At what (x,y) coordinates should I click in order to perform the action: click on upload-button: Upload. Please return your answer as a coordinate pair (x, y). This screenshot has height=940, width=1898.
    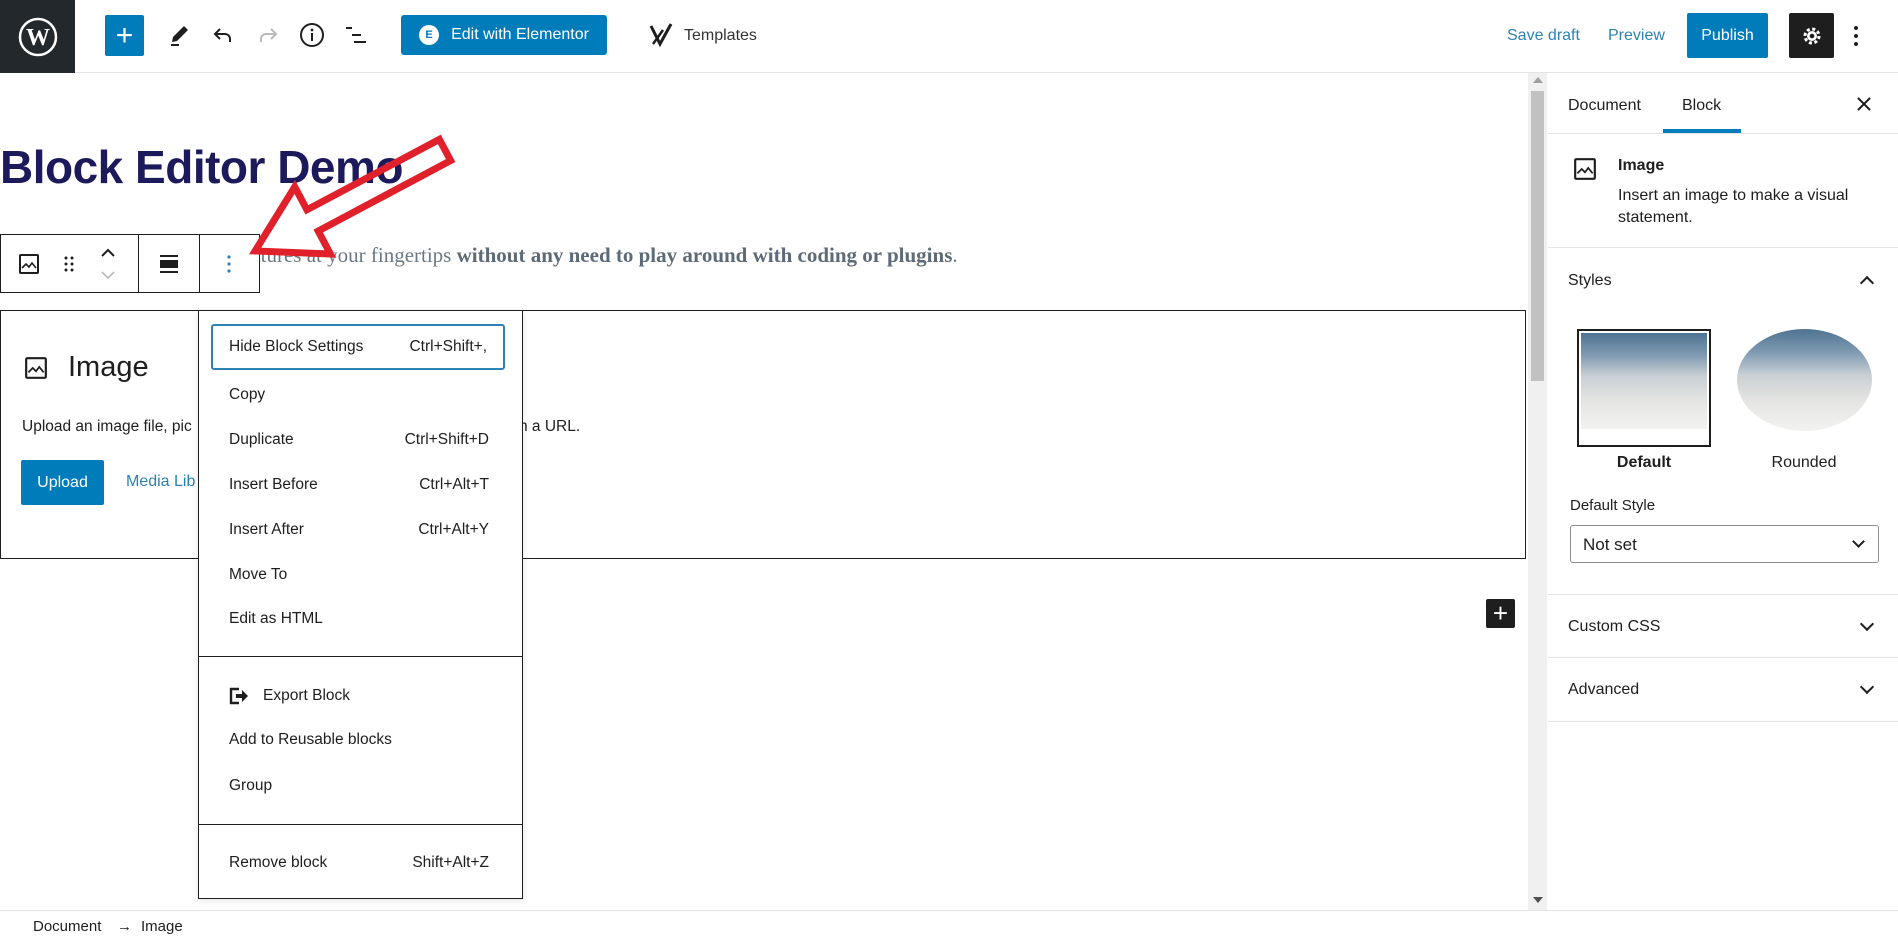
    Looking at the image, I should click on (62, 482).